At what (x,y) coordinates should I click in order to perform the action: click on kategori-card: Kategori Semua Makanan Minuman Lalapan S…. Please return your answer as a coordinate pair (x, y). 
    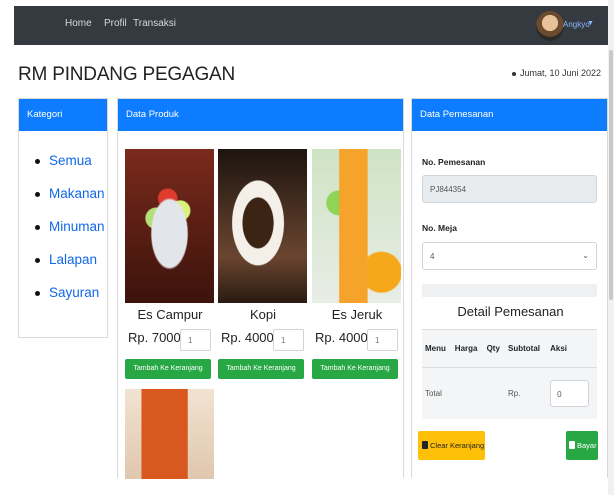
    Looking at the image, I should click on (63, 218).